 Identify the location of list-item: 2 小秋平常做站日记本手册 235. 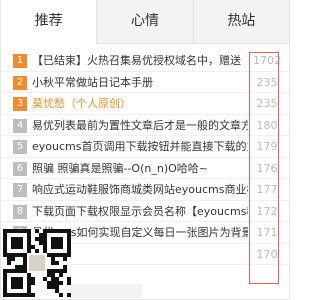
(145, 82).